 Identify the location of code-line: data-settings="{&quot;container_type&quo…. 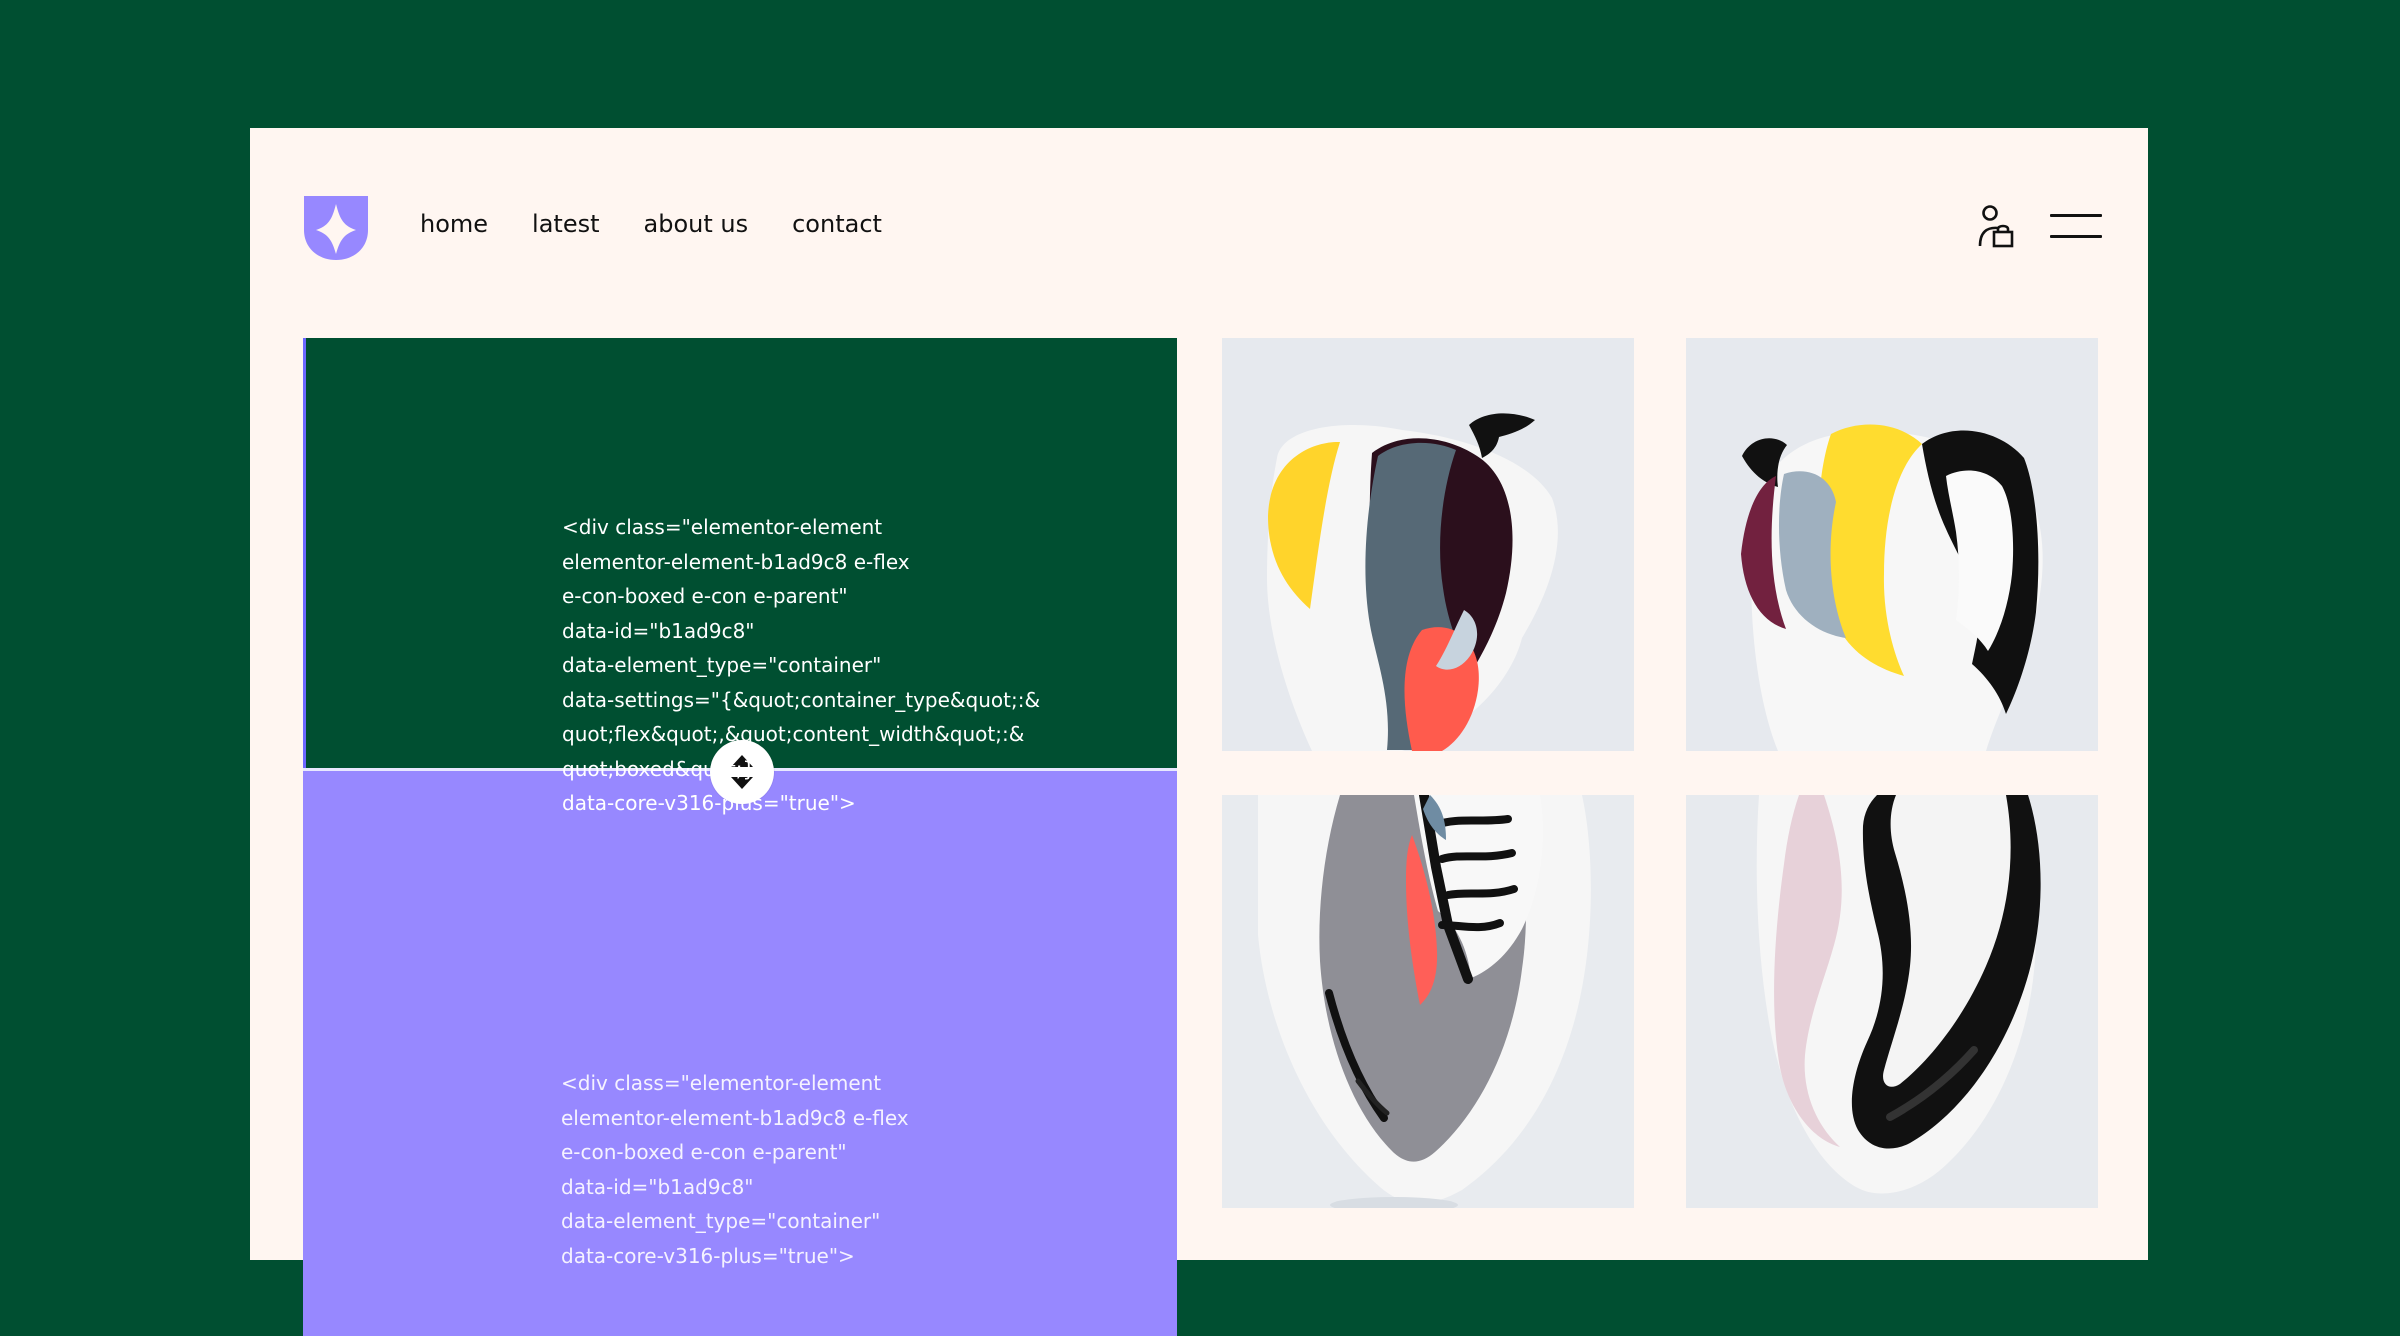
(801, 699).